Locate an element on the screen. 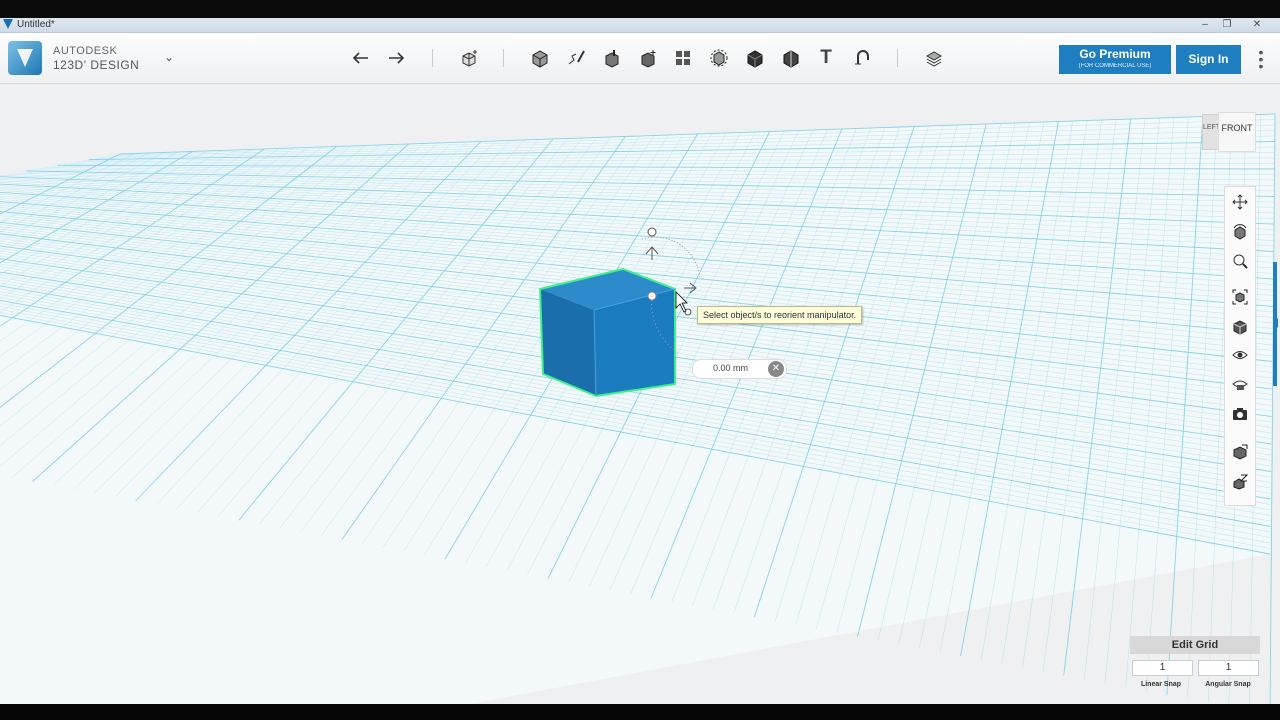  title-bar: Untitled* – ❐ ✕ is located at coordinates (640, 25).